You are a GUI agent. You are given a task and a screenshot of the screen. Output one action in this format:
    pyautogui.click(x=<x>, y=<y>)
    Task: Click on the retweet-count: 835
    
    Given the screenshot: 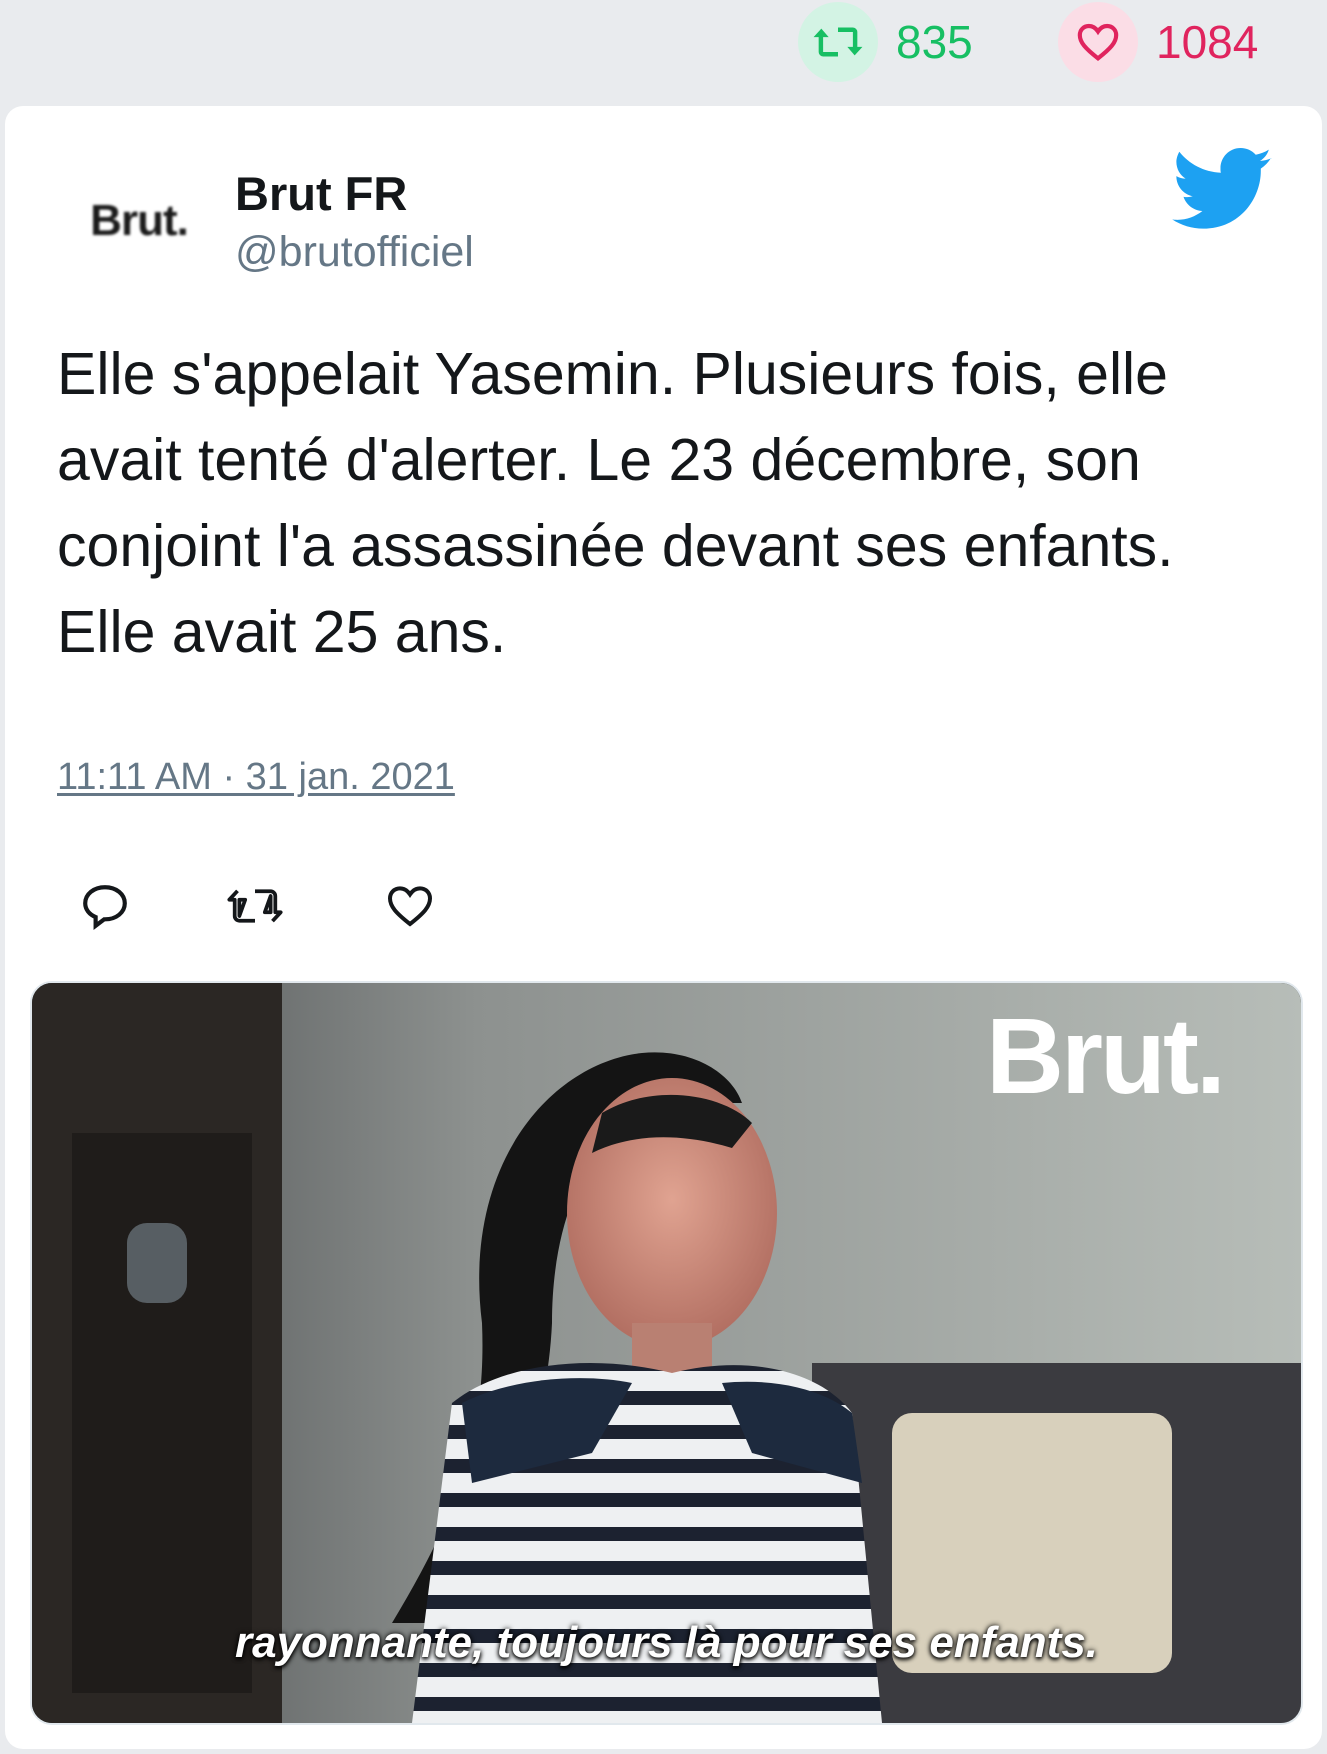 What is the action you would take?
    pyautogui.click(x=934, y=42)
    